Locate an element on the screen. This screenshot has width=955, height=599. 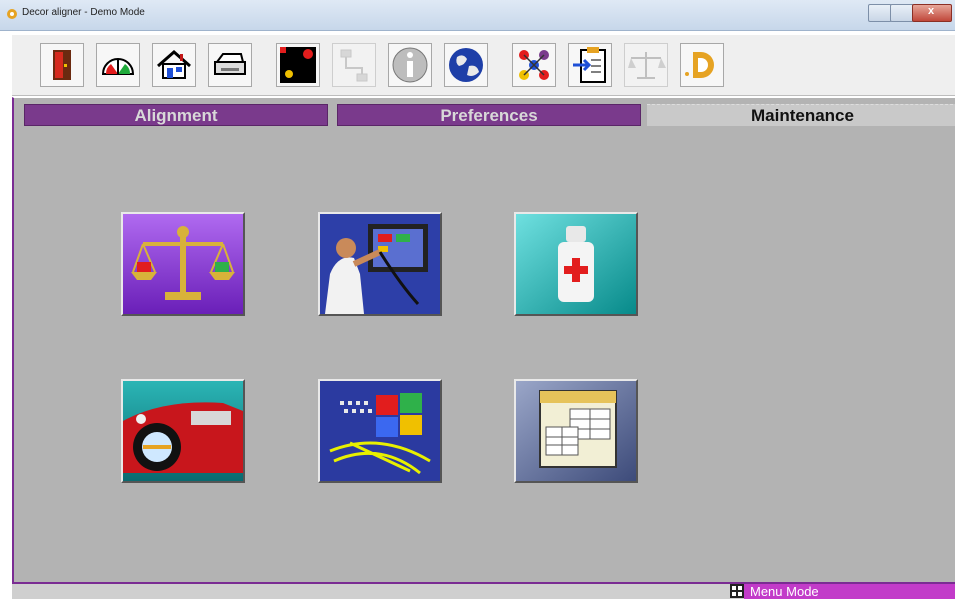
info-icon is located at coordinates (410, 65).